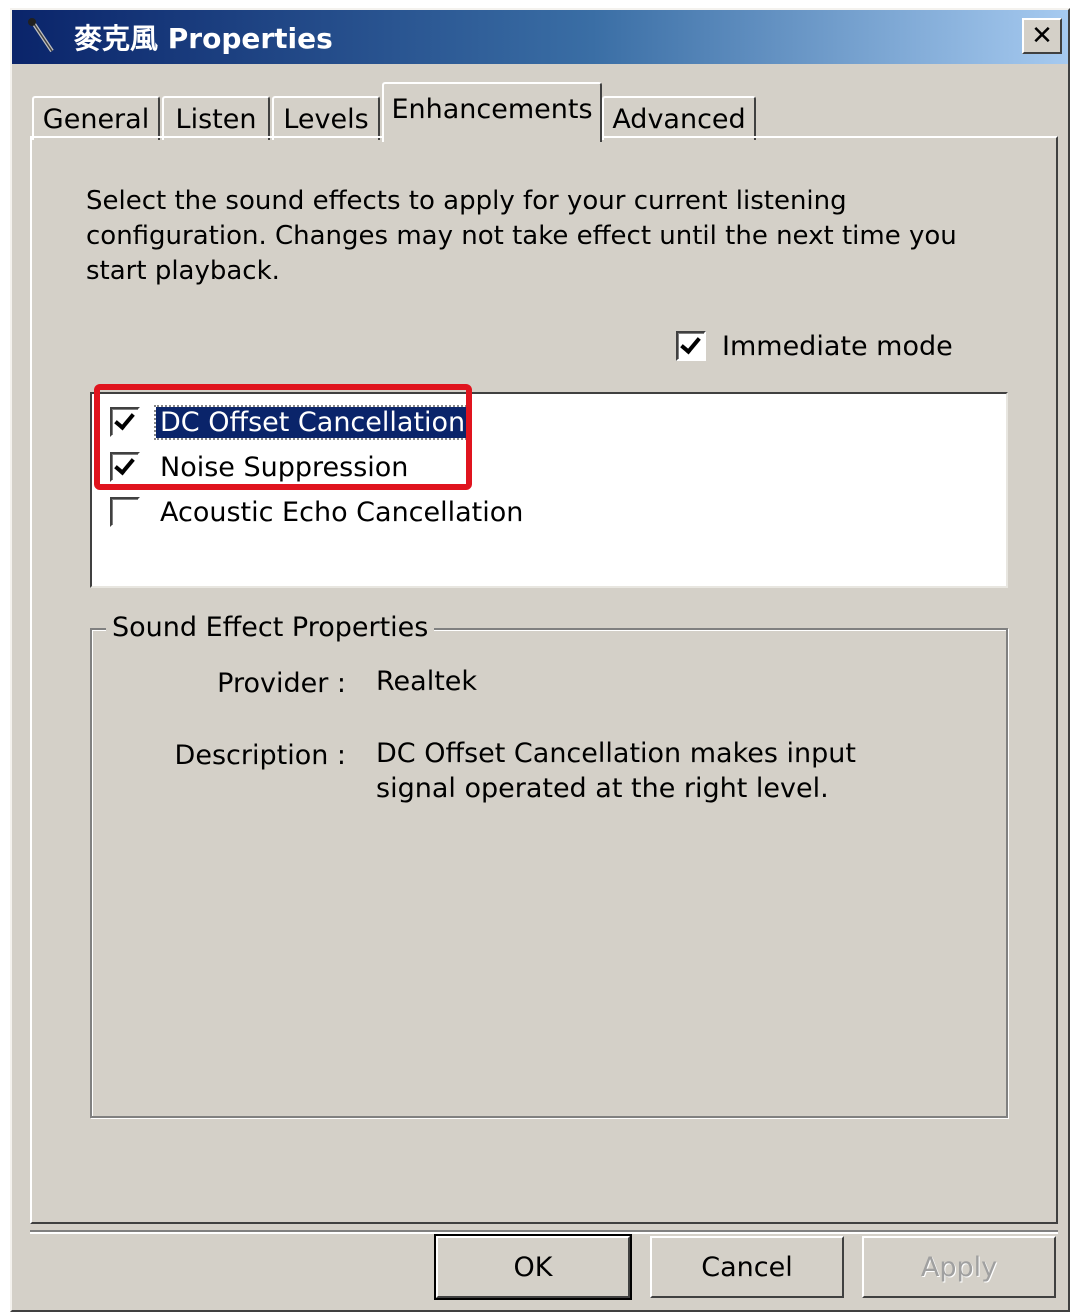 Image resolution: width=1070 pixels, height=1312 pixels. Describe the element at coordinates (533, 1267) in the screenshot. I see `ok-button: OK` at that location.